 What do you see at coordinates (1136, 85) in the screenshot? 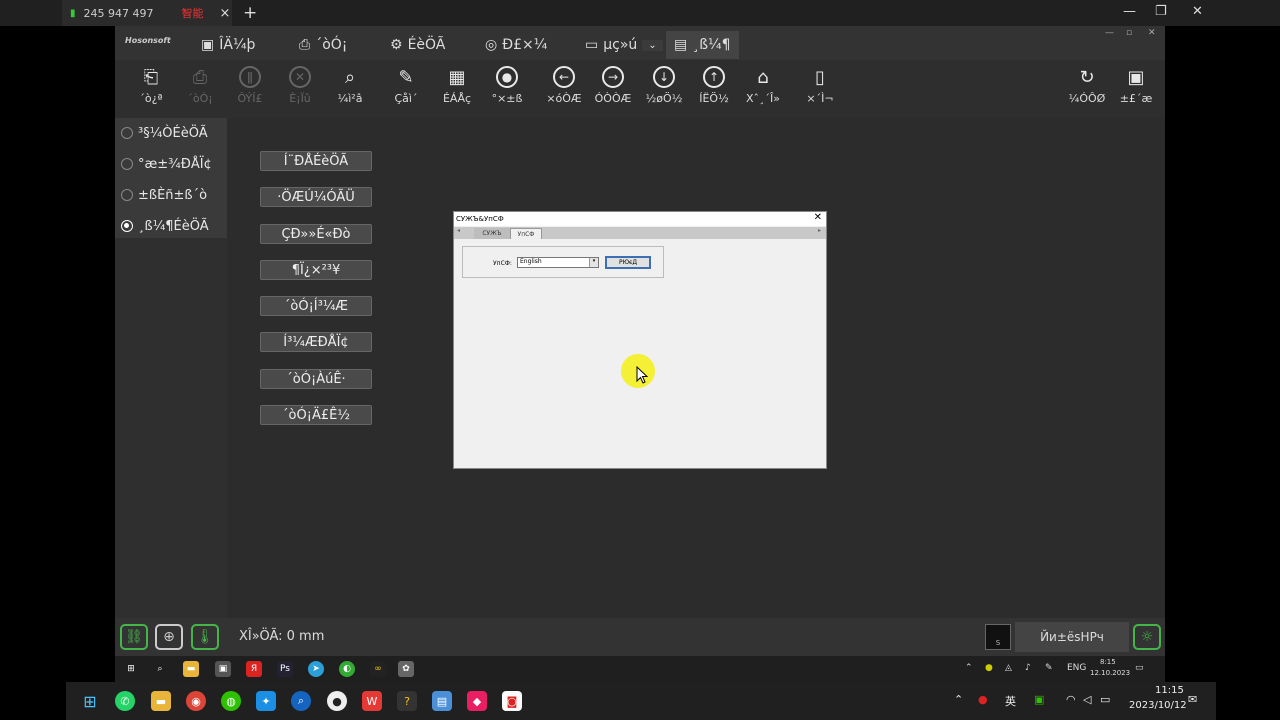
I see `save-button: ▣ ±£´æ` at bounding box center [1136, 85].